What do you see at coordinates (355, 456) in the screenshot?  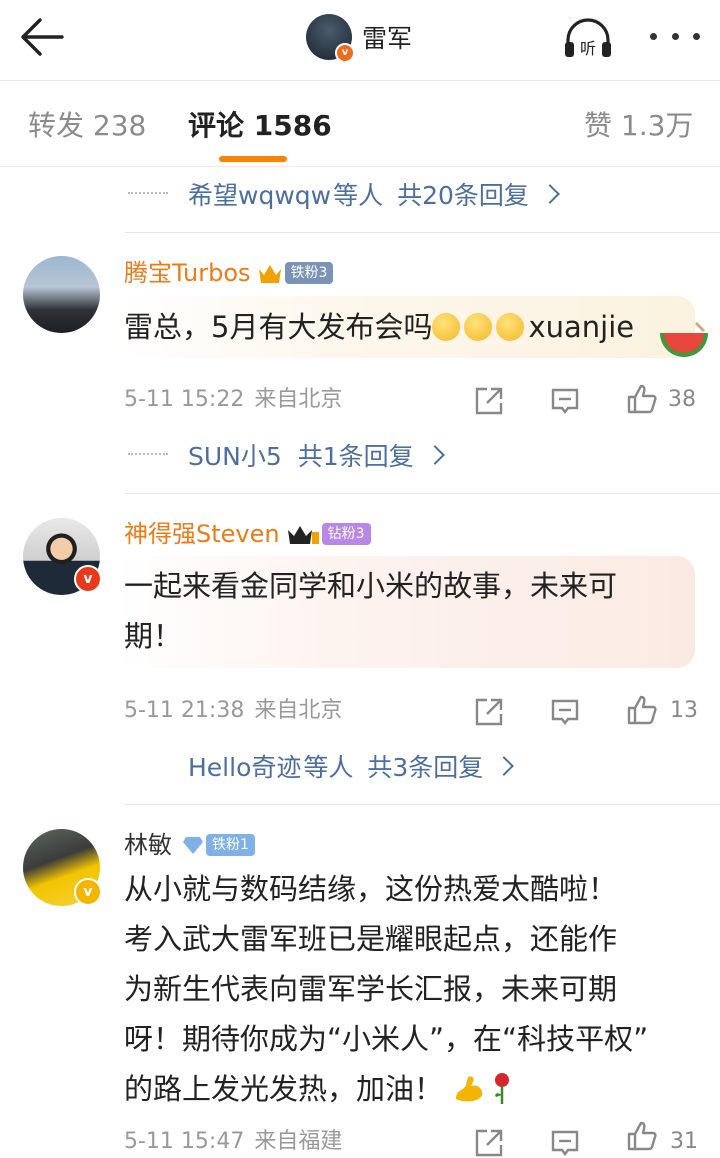 I see `reply-count: 共1条回复` at bounding box center [355, 456].